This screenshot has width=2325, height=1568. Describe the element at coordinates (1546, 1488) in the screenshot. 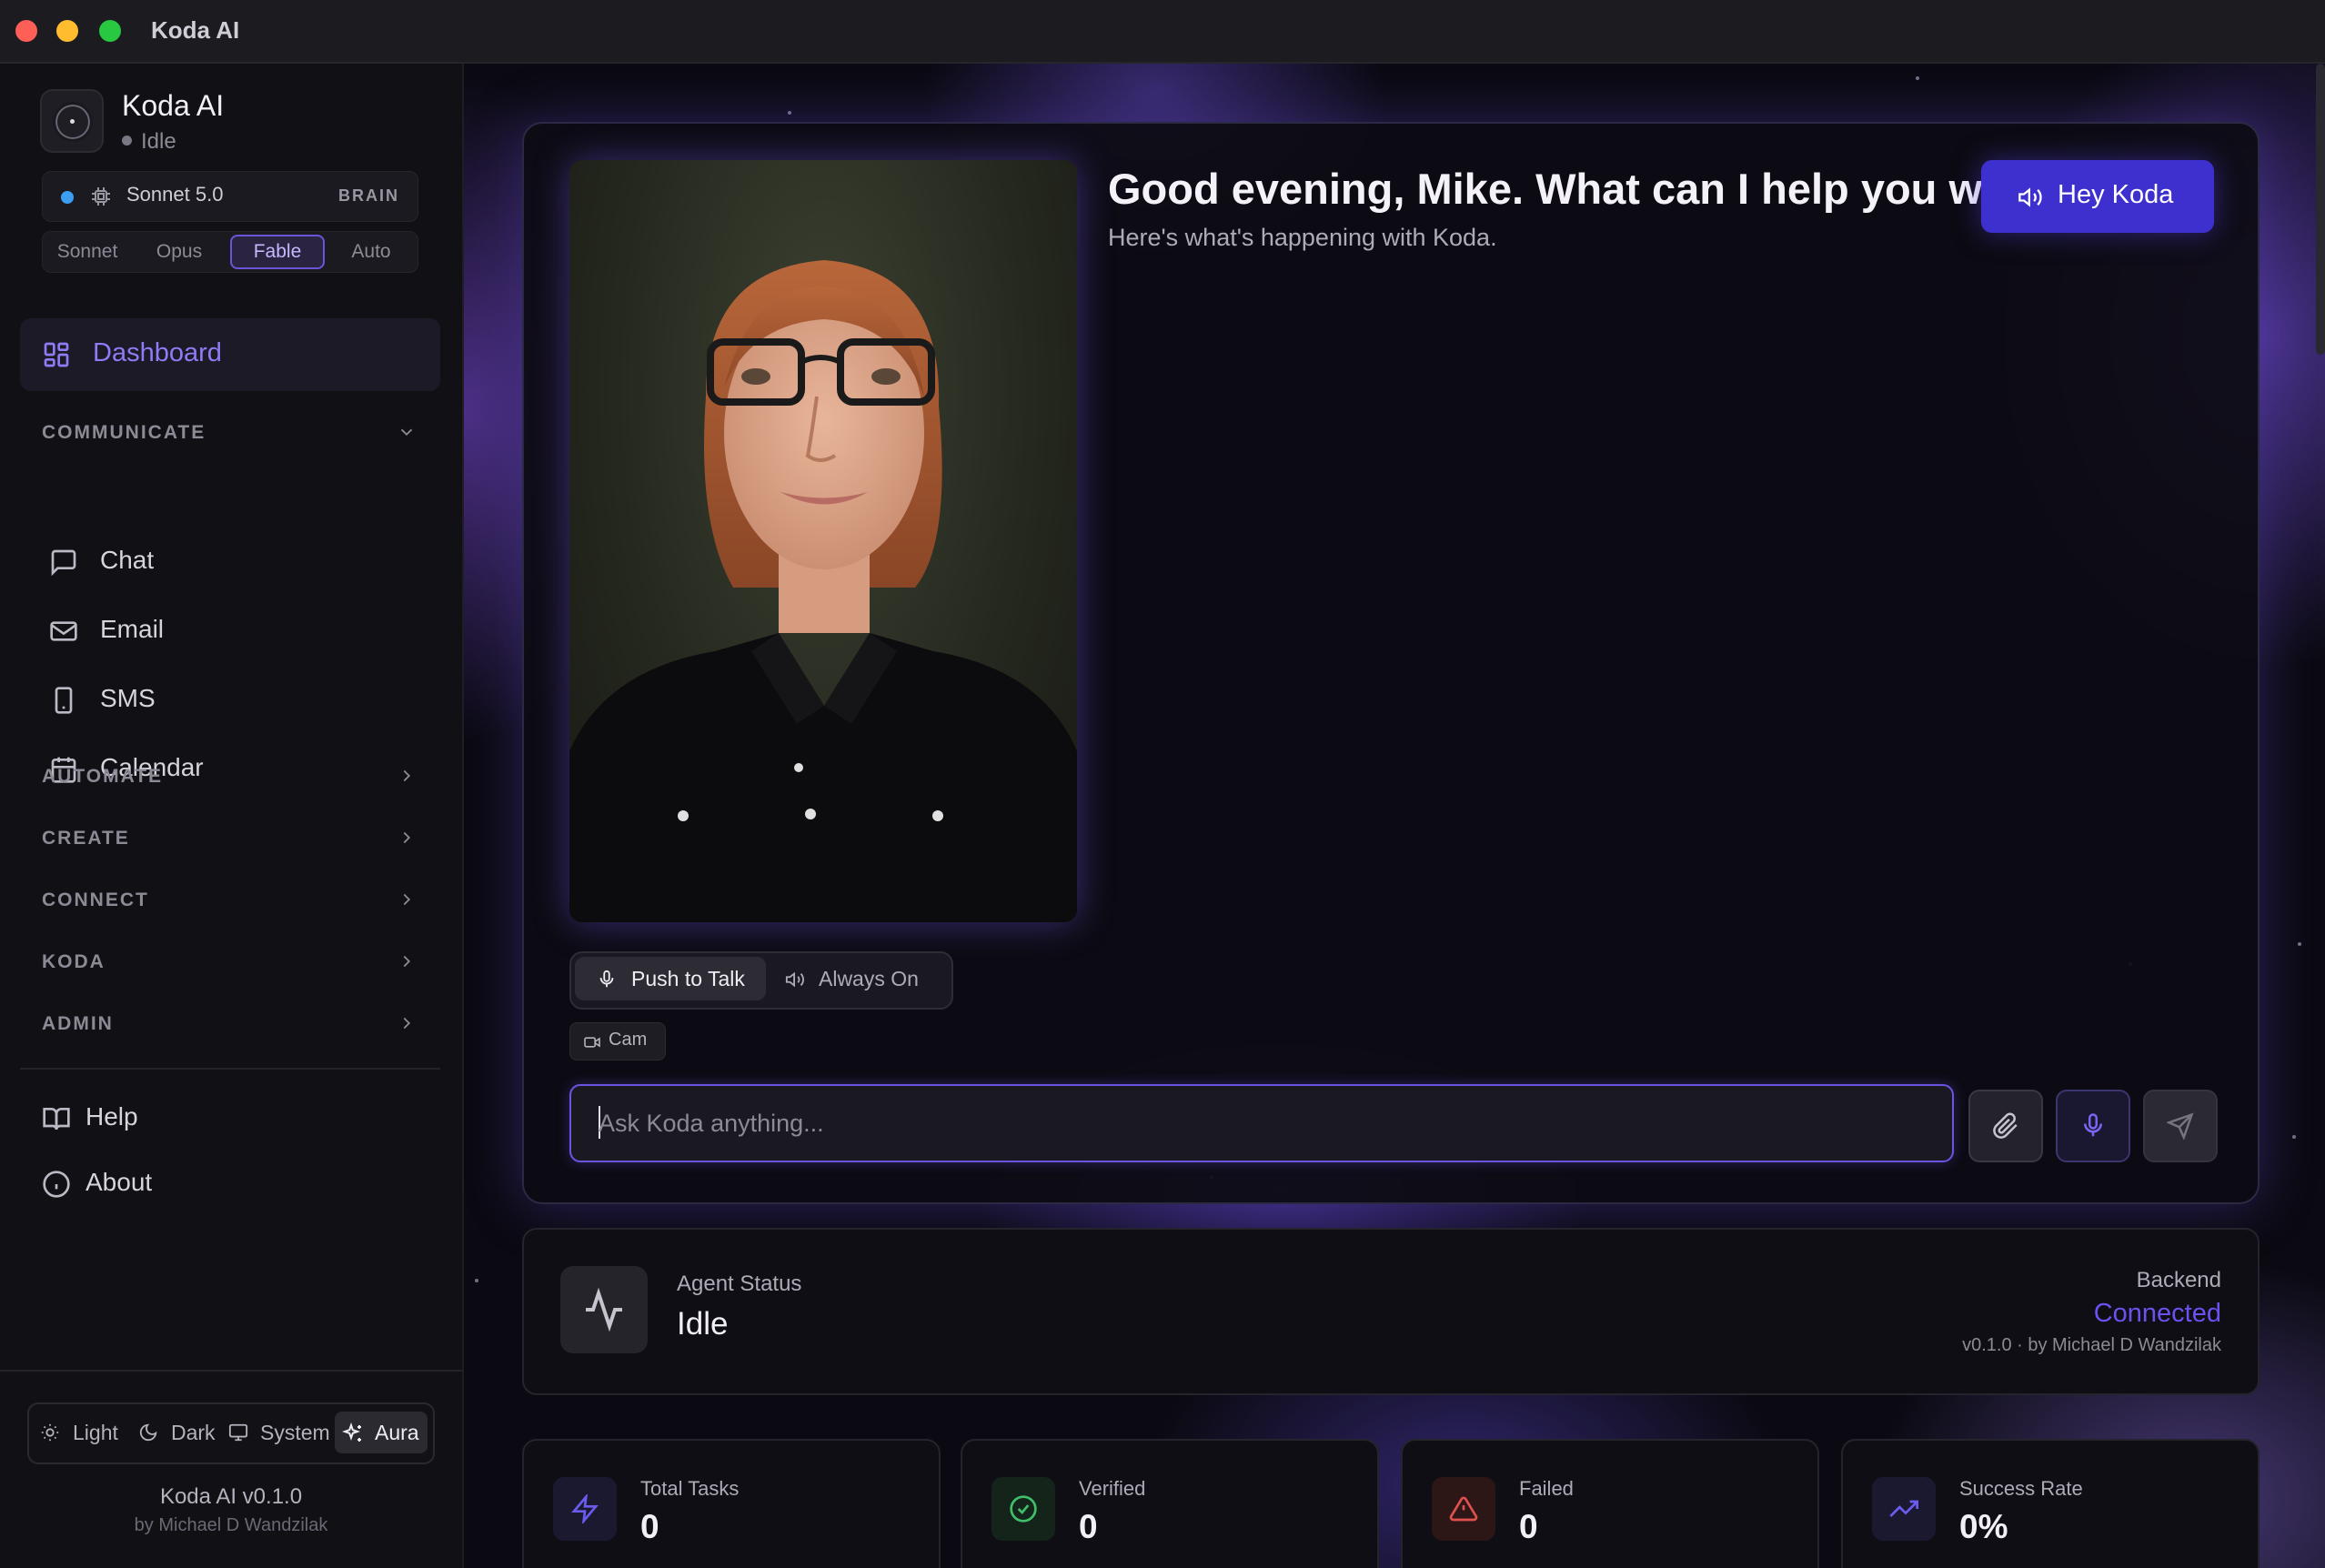

I see `stat-label: Failed` at that location.